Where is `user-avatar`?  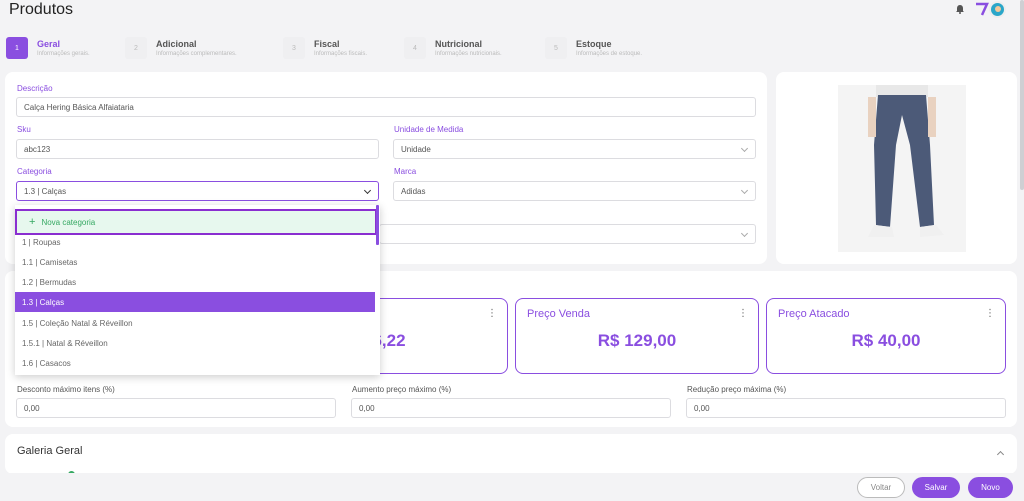 user-avatar is located at coordinates (997, 9).